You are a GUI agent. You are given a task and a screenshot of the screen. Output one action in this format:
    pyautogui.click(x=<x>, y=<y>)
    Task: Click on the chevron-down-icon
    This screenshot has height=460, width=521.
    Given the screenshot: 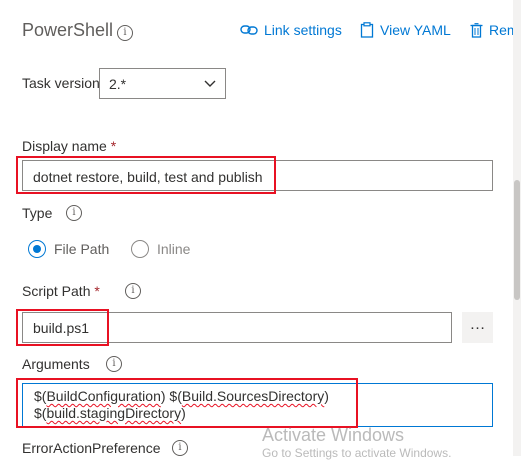 What is the action you would take?
    pyautogui.click(x=210, y=83)
    